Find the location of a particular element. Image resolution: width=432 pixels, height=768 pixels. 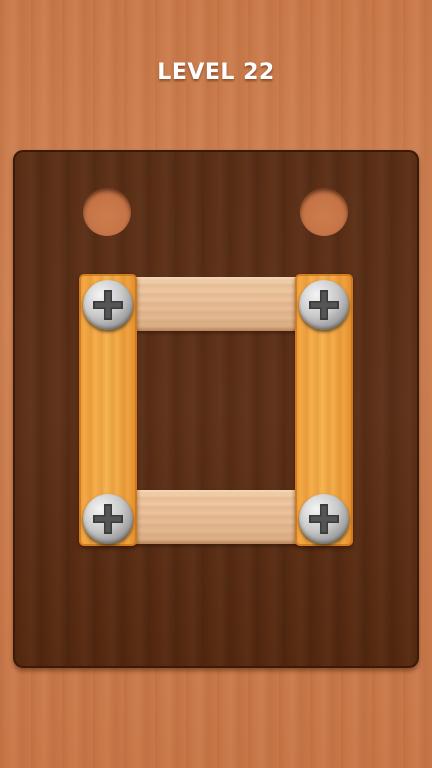

screw-top-right is located at coordinates (324, 305).